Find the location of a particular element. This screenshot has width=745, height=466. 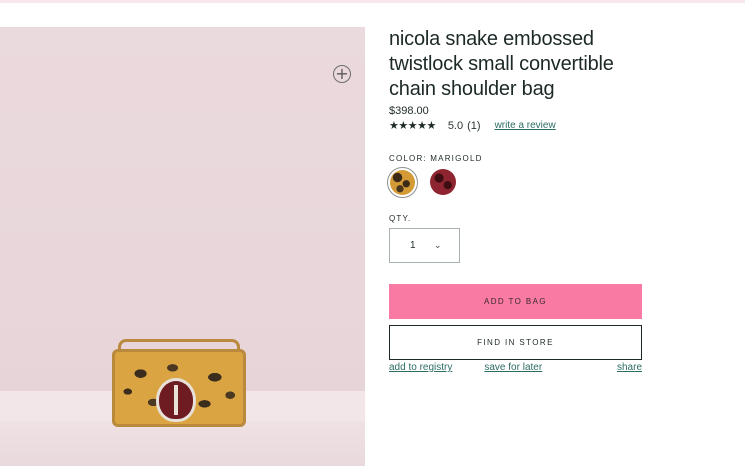

quantity-value: 1 is located at coordinates (413, 245).